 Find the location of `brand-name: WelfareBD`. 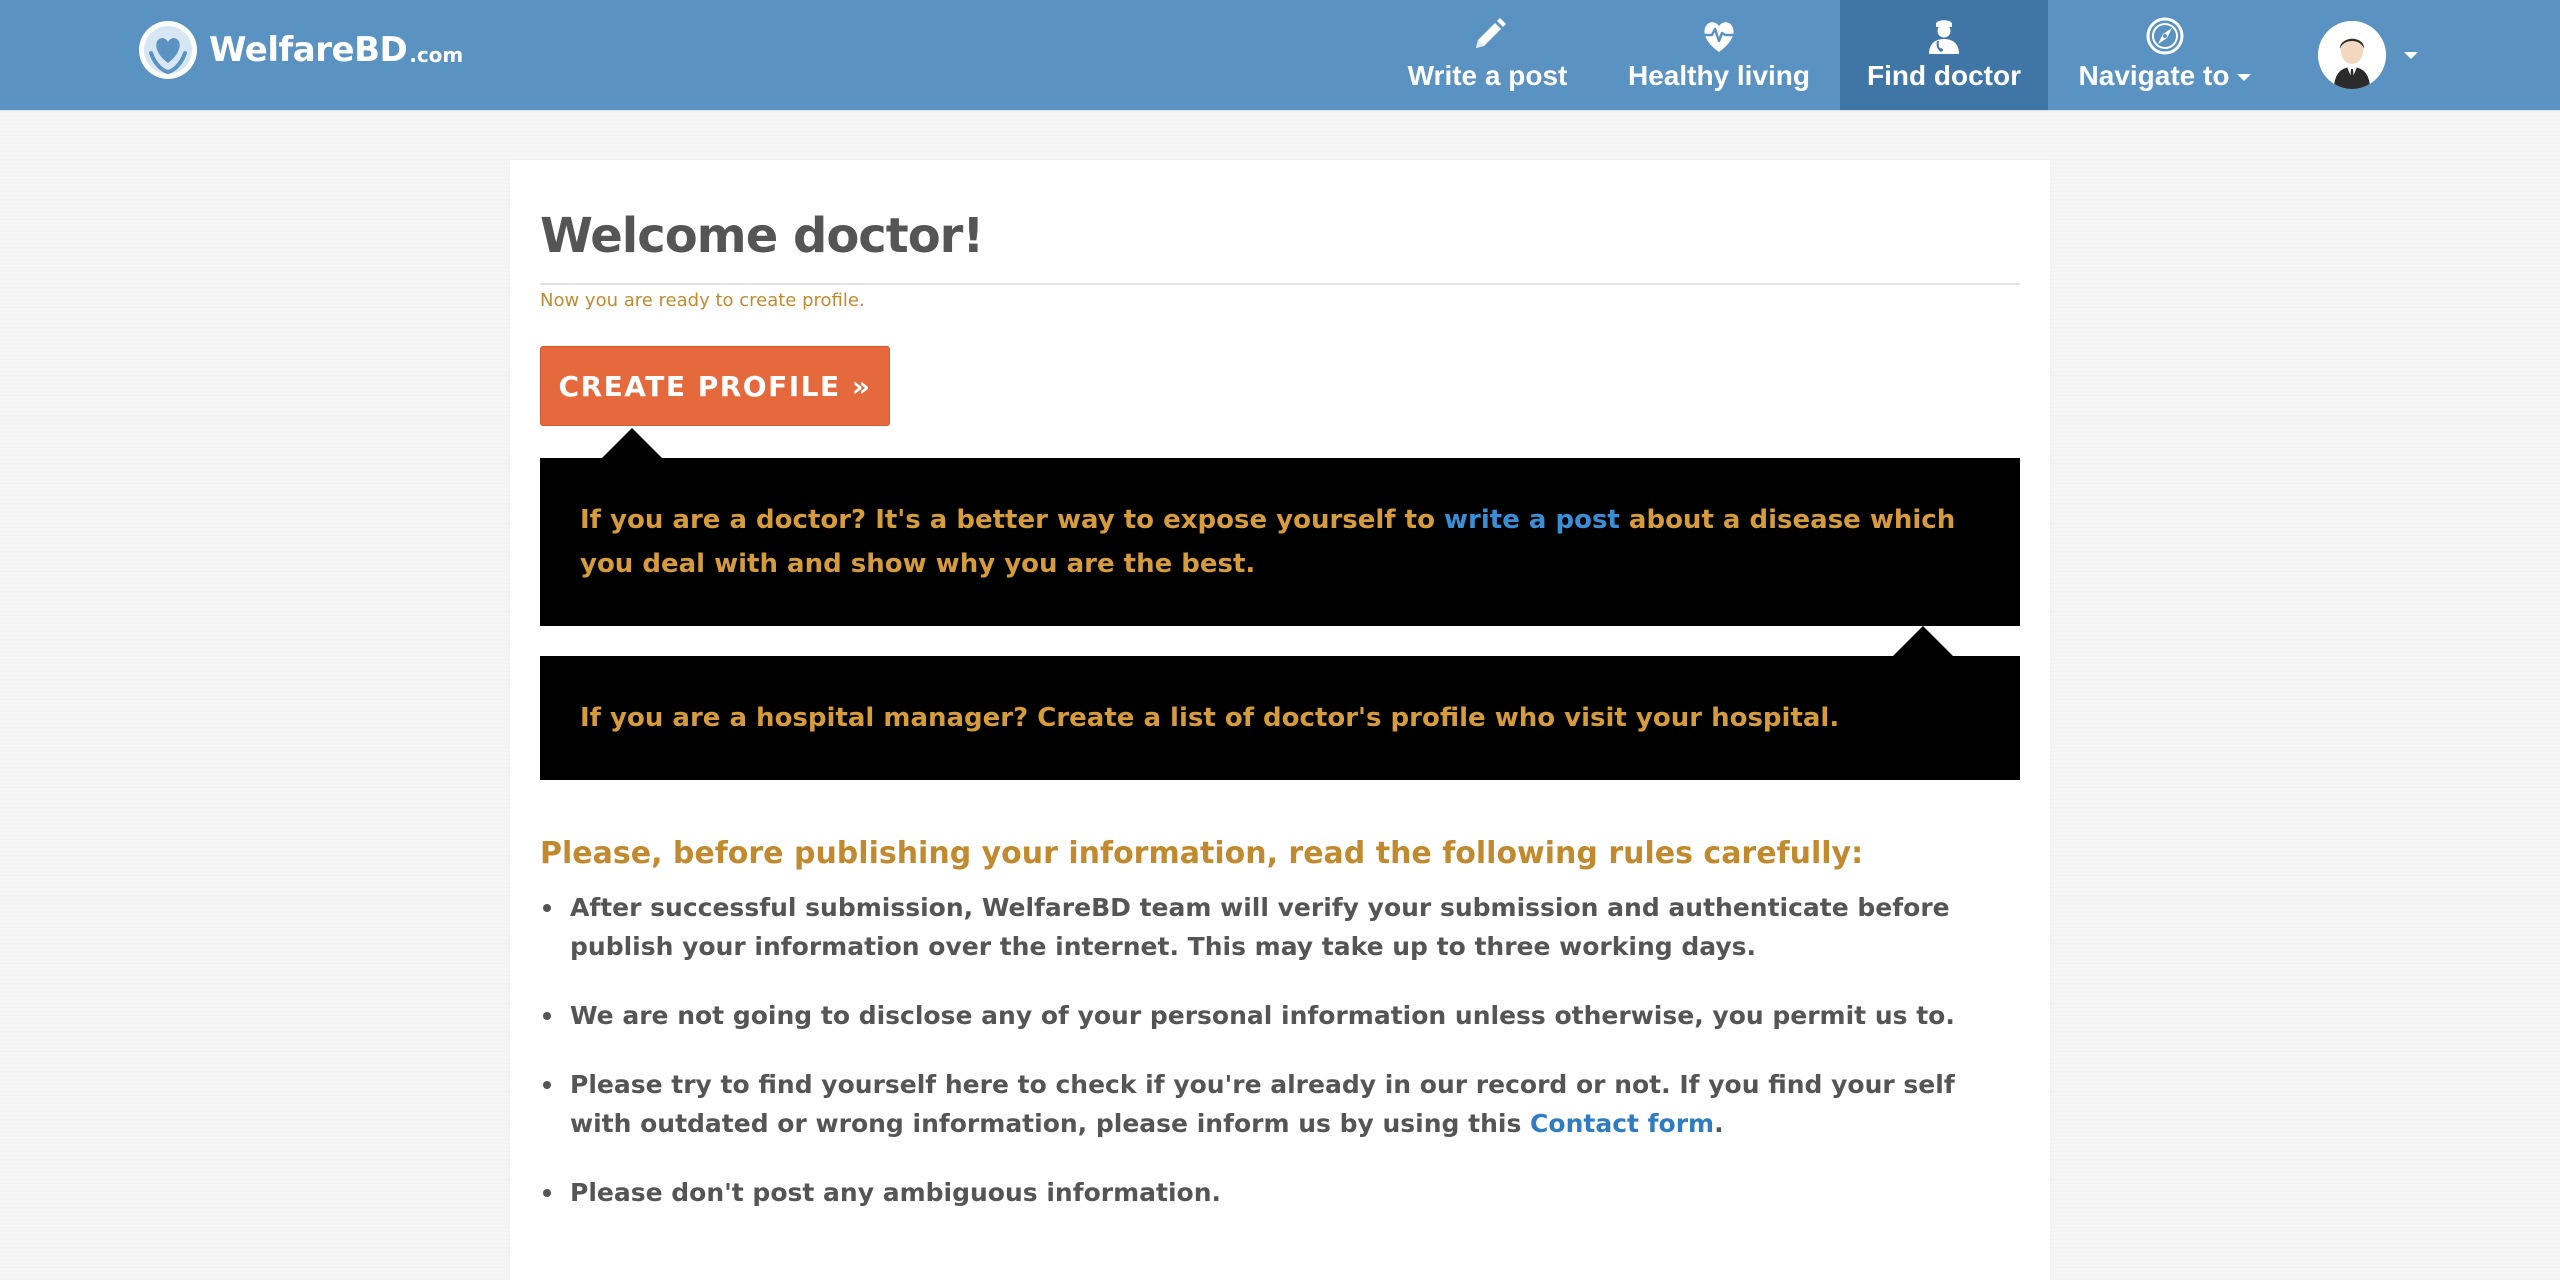

brand-name: WelfareBD is located at coordinates (308, 50).